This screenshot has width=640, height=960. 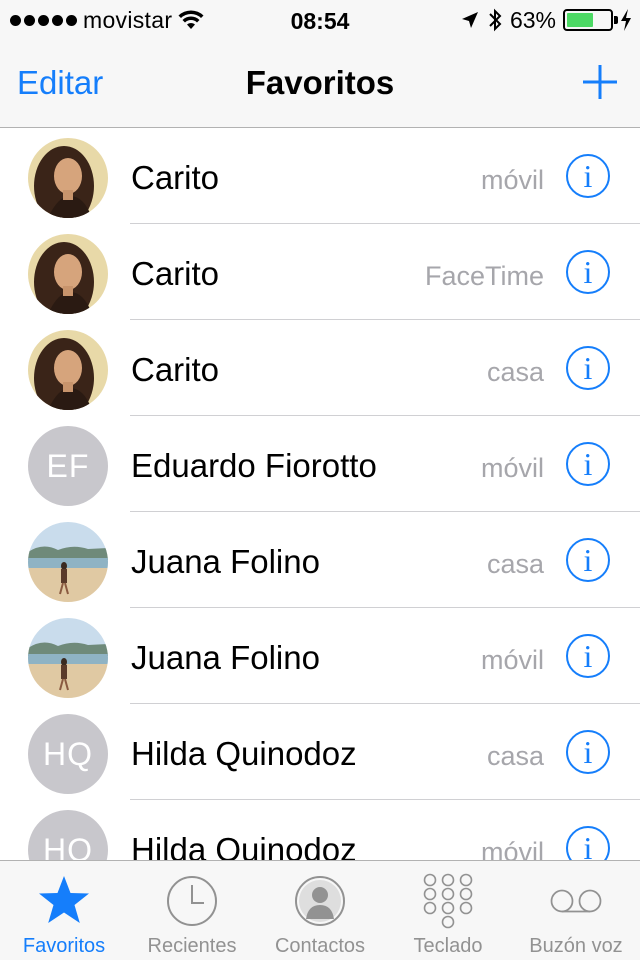 What do you see at coordinates (192, 946) in the screenshot?
I see `tab-label: Recientes` at bounding box center [192, 946].